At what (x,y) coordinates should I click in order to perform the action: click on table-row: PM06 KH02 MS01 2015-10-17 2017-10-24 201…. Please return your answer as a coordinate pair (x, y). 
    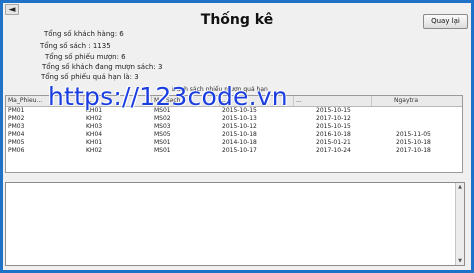
    Looking at the image, I should click on (234, 151).